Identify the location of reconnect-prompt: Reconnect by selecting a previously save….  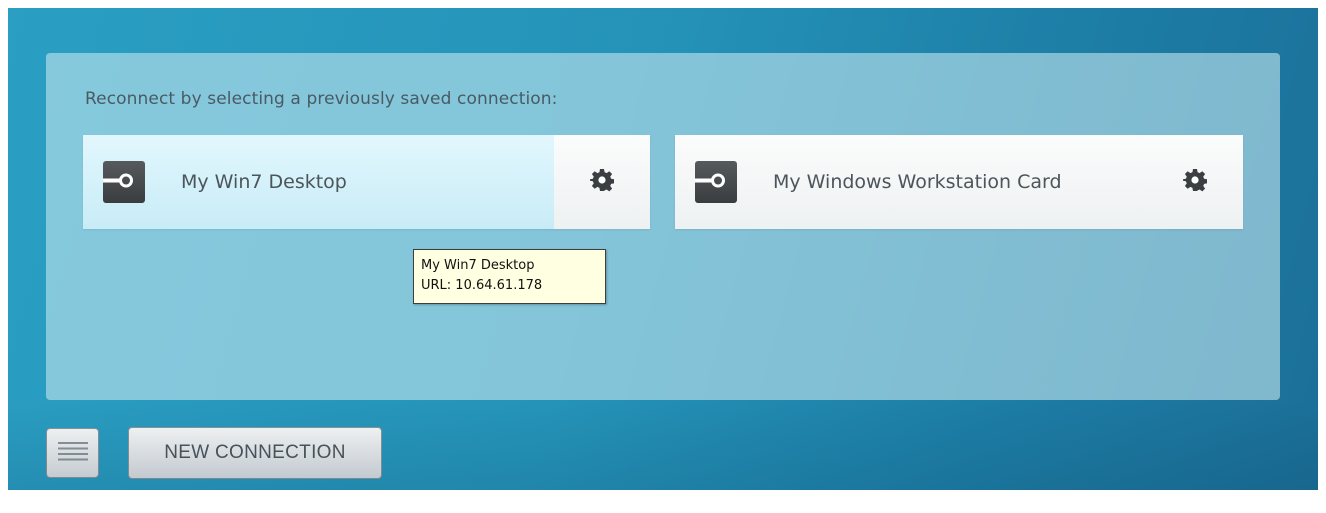
(321, 99).